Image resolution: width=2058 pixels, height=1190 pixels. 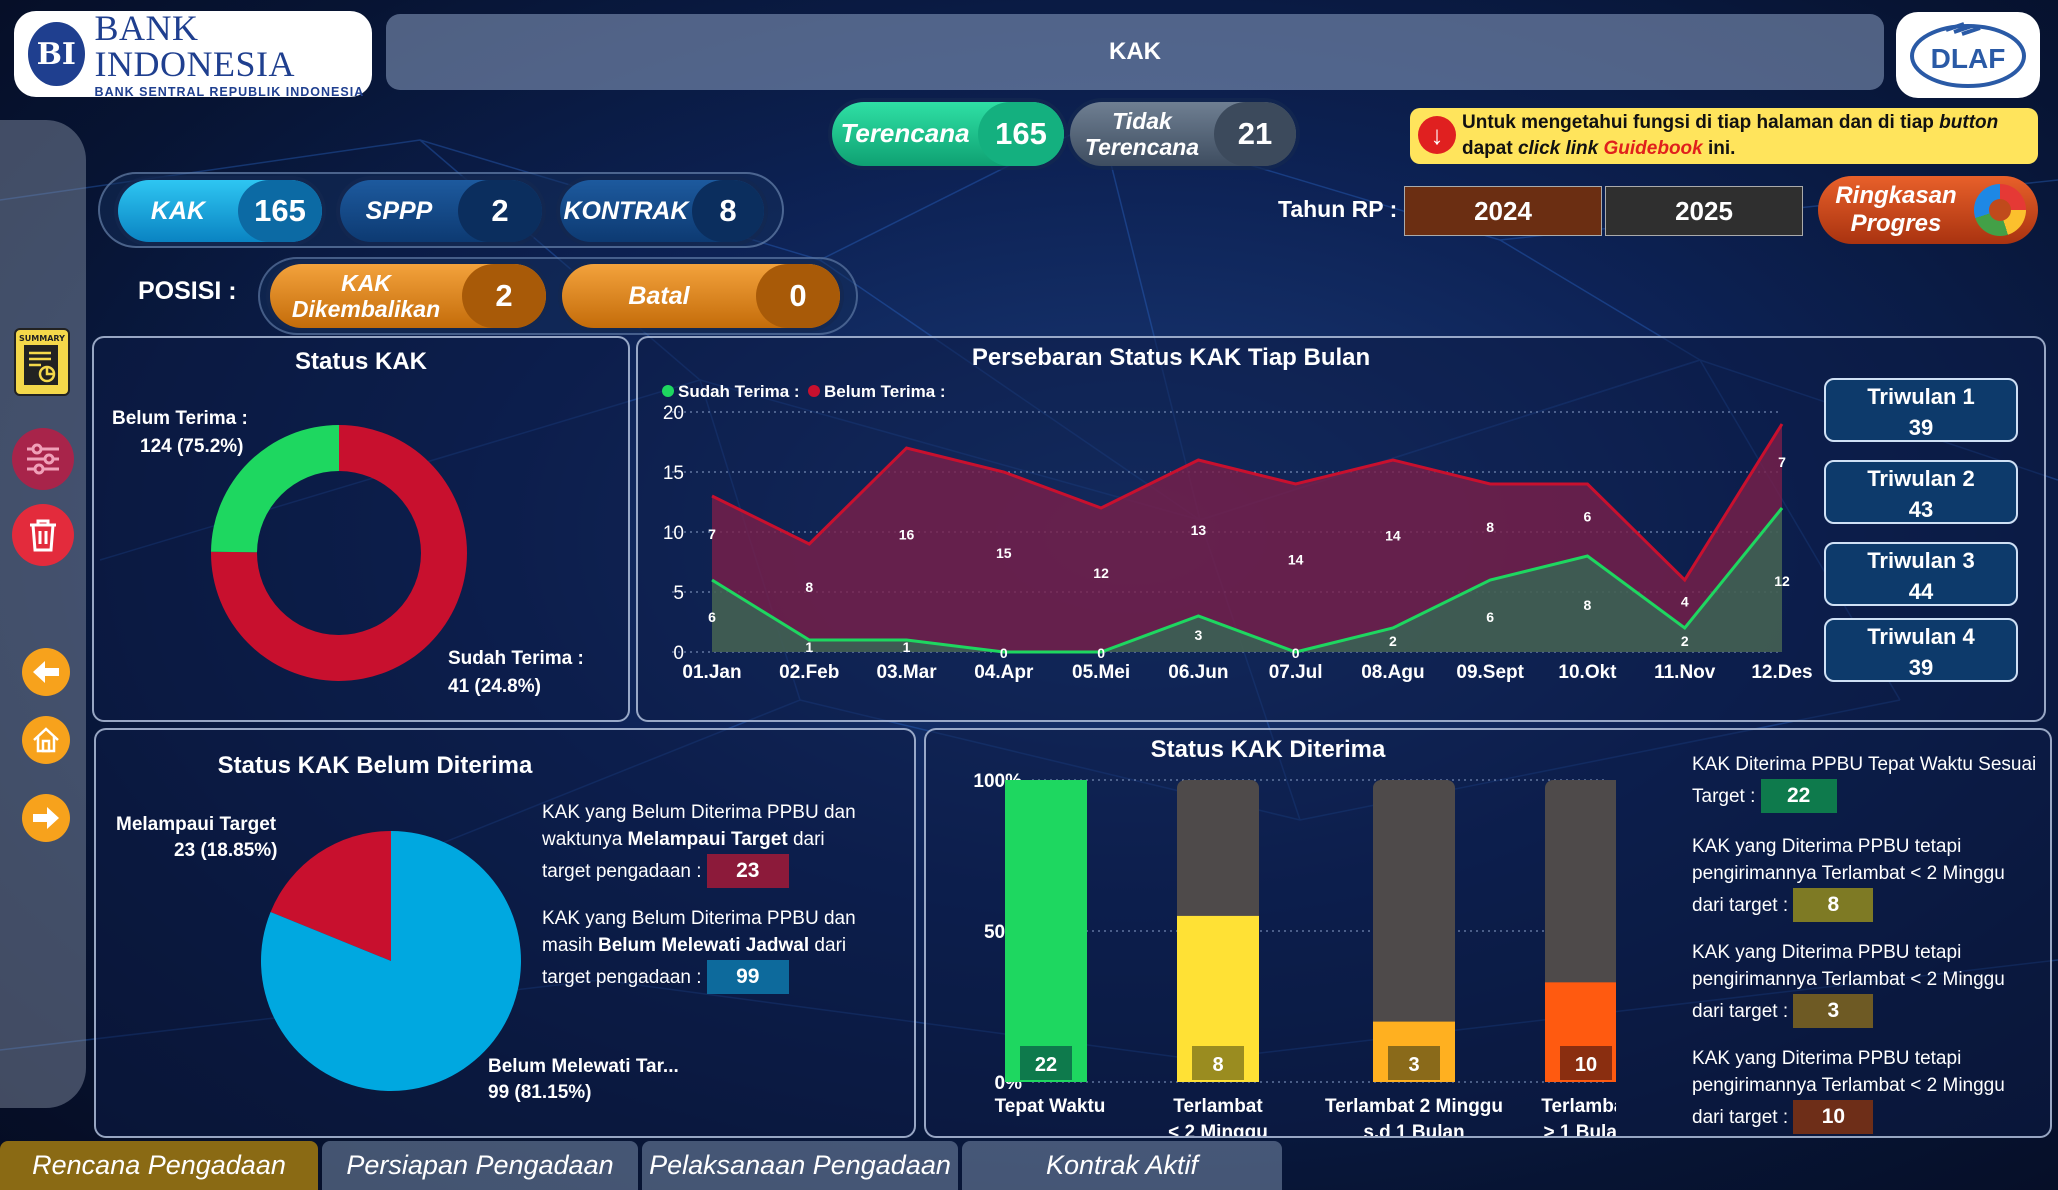 I want to click on guide-text-5: ini., so click(x=1719, y=148).